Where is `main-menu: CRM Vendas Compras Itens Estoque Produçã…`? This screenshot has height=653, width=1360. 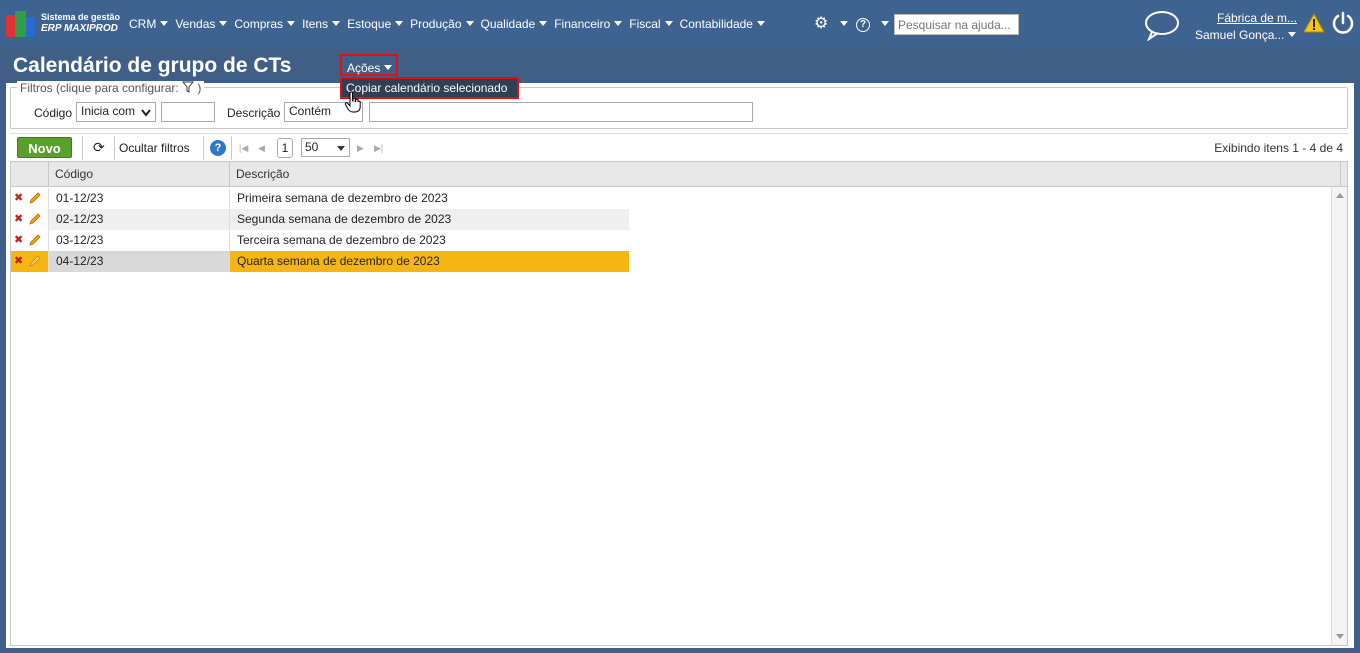
main-menu: CRM Vendas Compras Itens Estoque Produçã… is located at coordinates (450, 24).